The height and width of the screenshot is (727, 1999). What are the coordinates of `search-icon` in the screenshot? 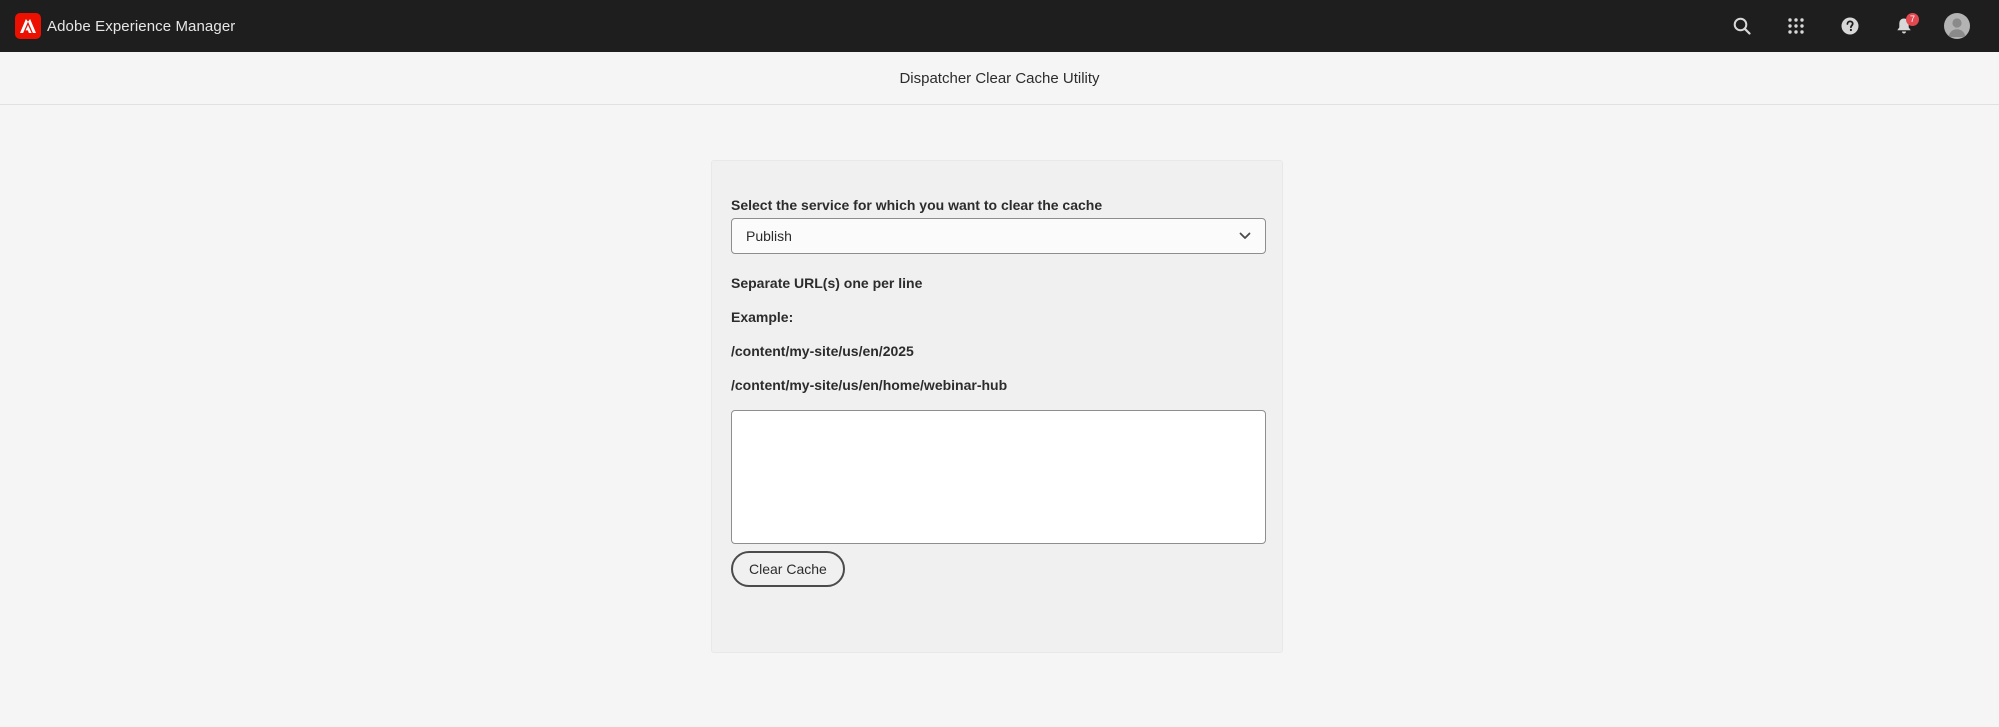 It's located at (1742, 26).